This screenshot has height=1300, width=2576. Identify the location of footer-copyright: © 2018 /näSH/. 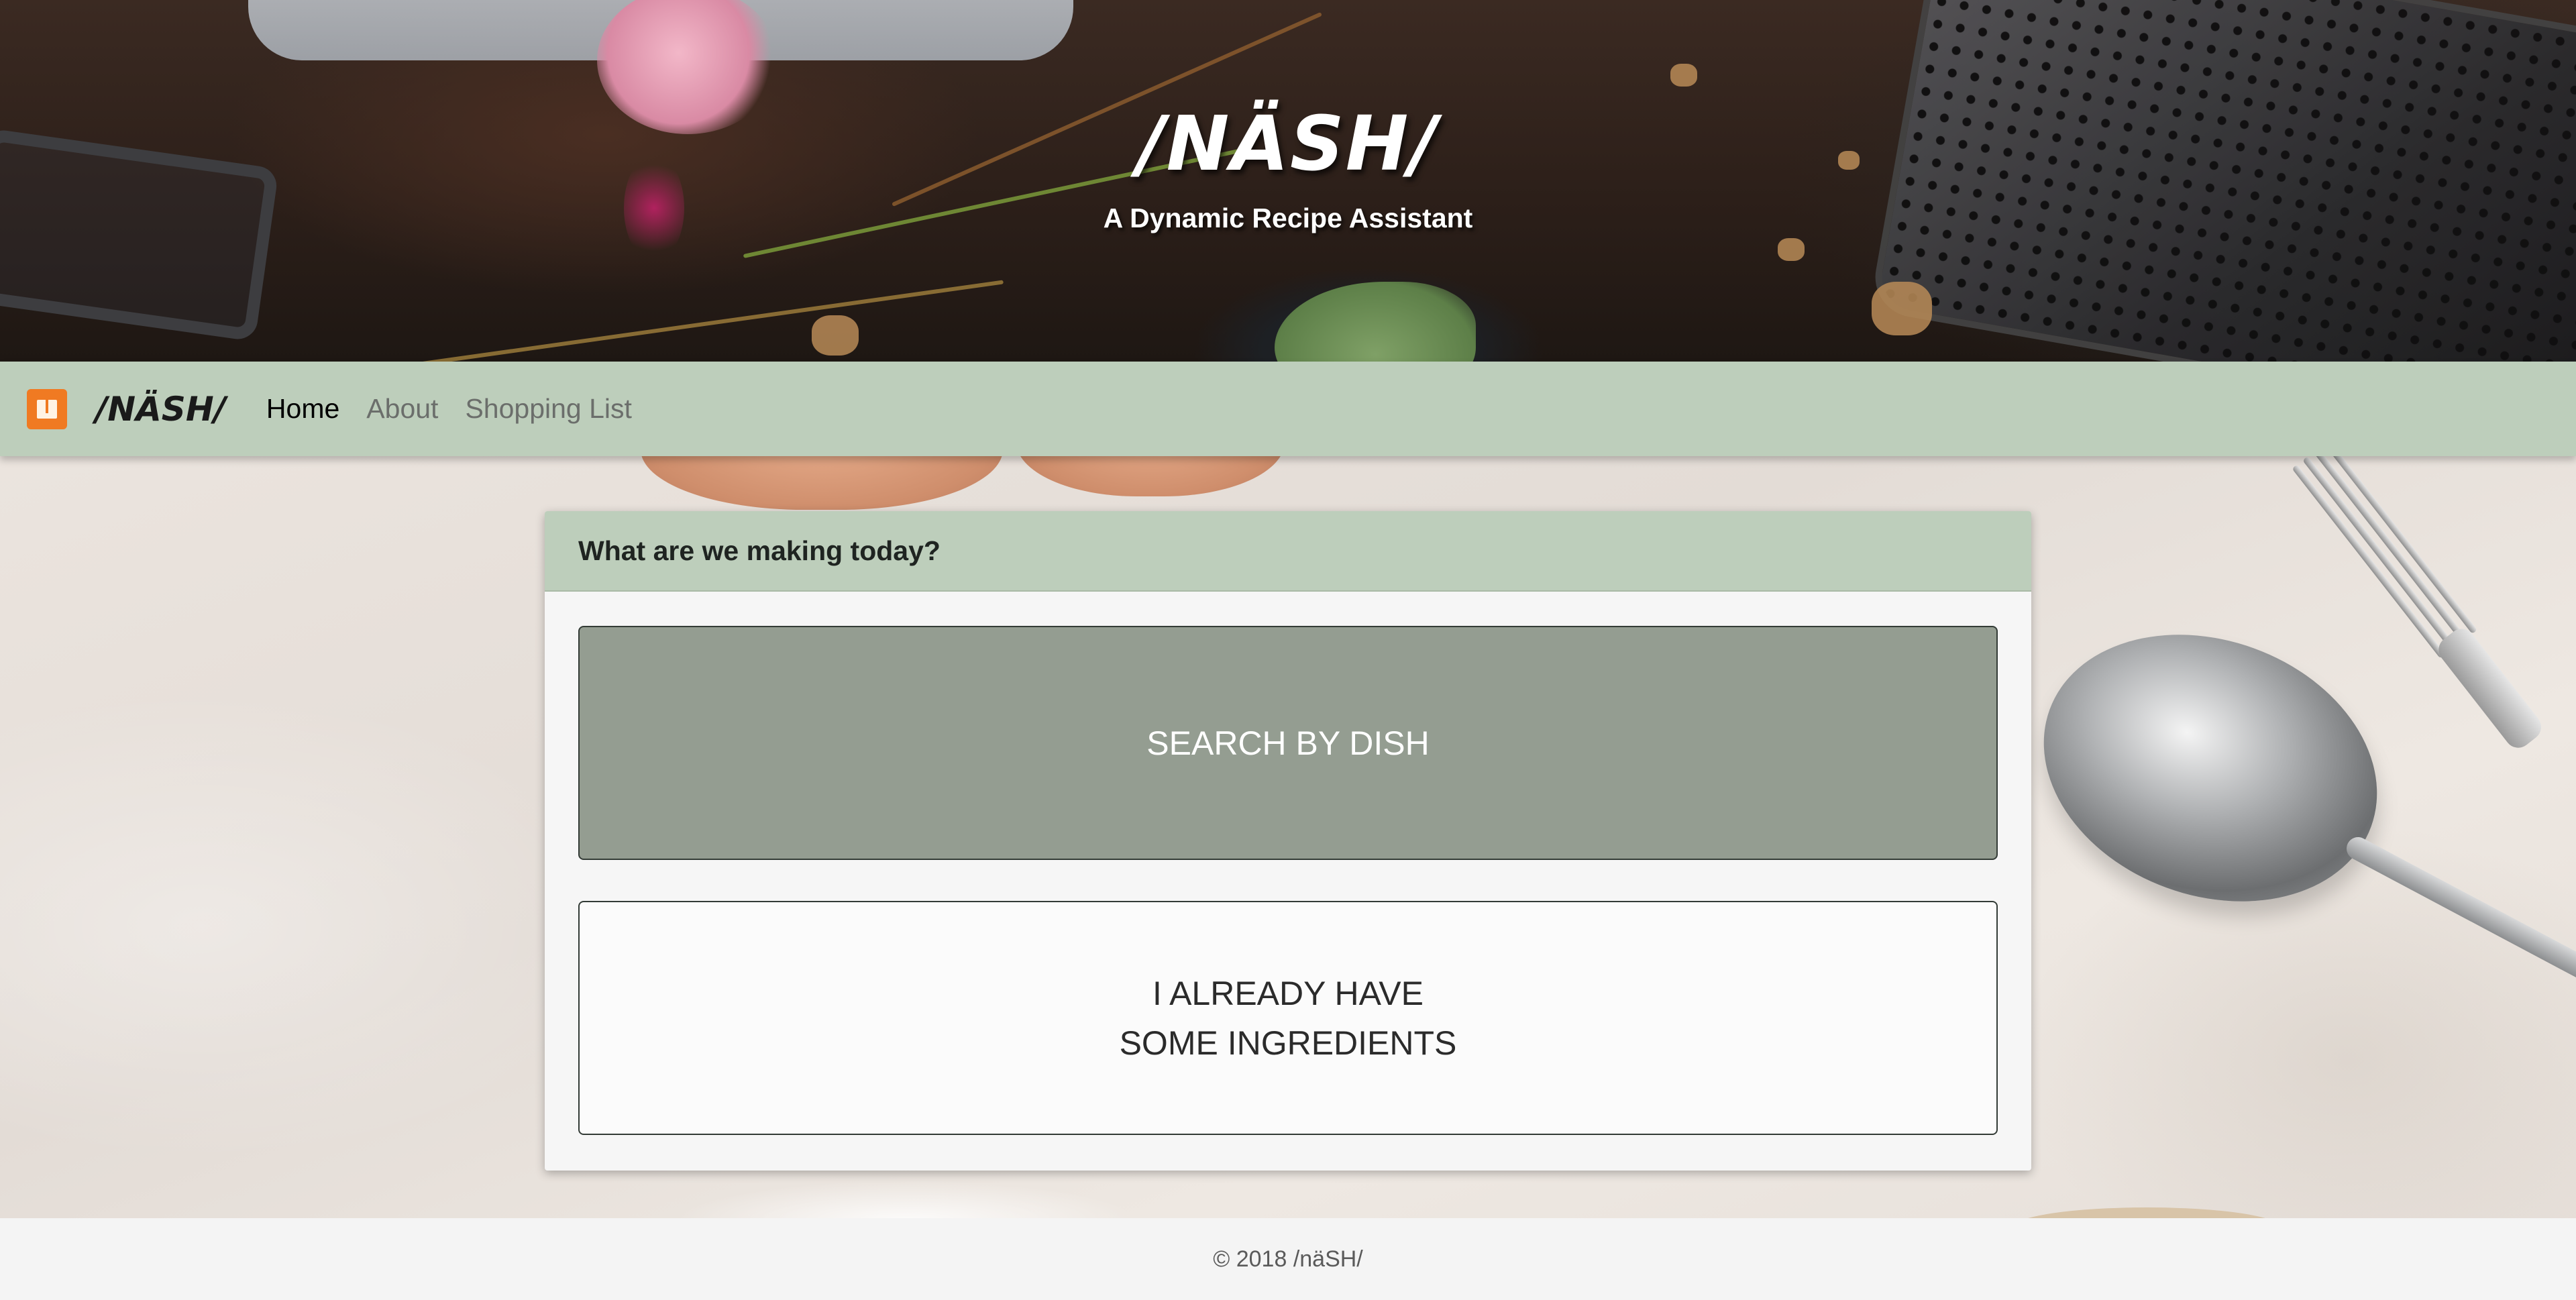
(1288, 1259).